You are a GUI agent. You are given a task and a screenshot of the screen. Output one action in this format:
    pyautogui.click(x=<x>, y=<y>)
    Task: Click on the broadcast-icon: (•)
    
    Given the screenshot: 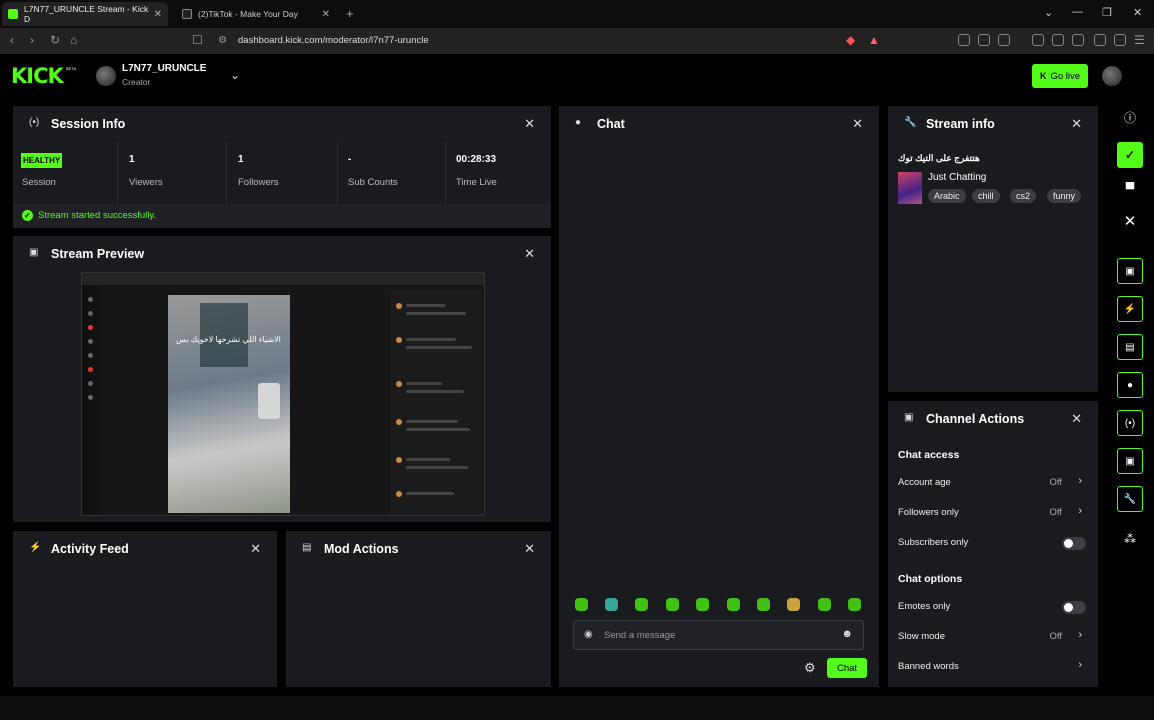 What is the action you would take?
    pyautogui.click(x=1130, y=423)
    